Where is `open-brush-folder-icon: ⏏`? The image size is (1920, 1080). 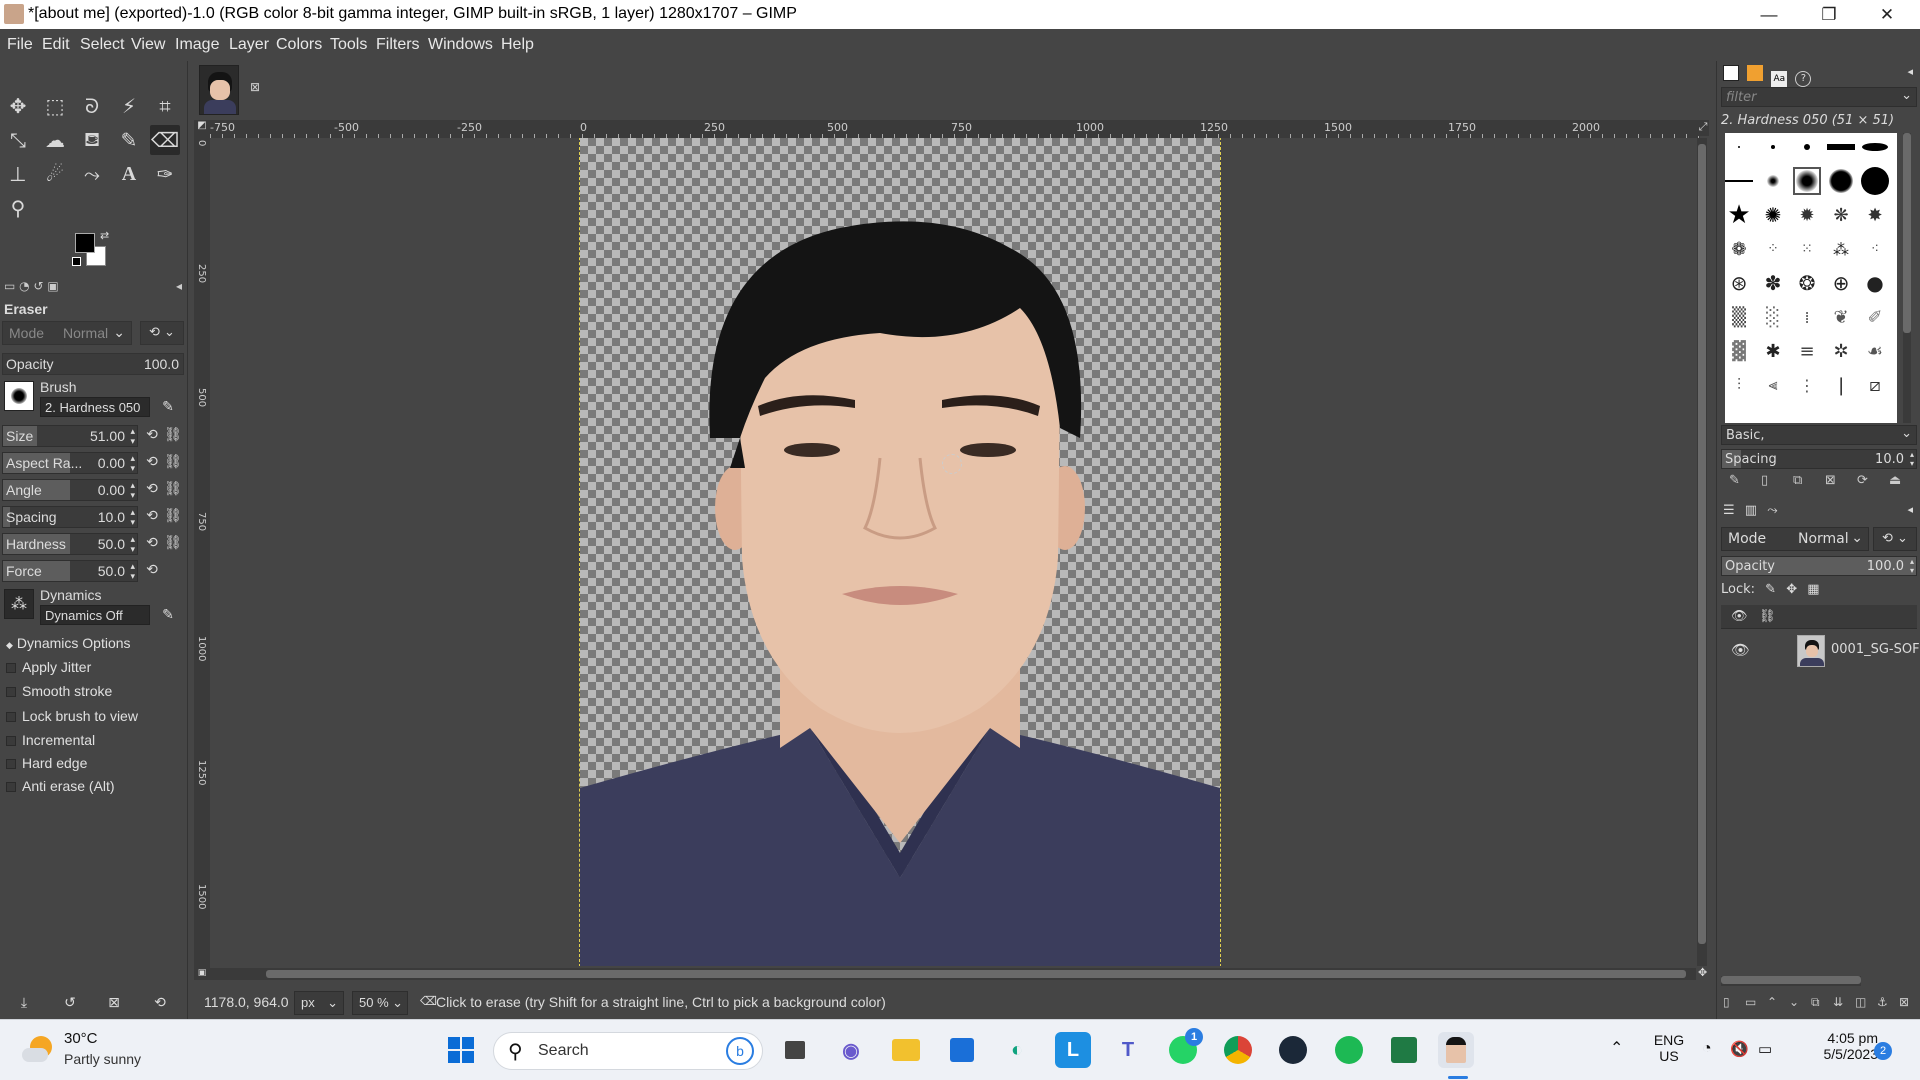 open-brush-folder-icon: ⏏ is located at coordinates (1895, 480).